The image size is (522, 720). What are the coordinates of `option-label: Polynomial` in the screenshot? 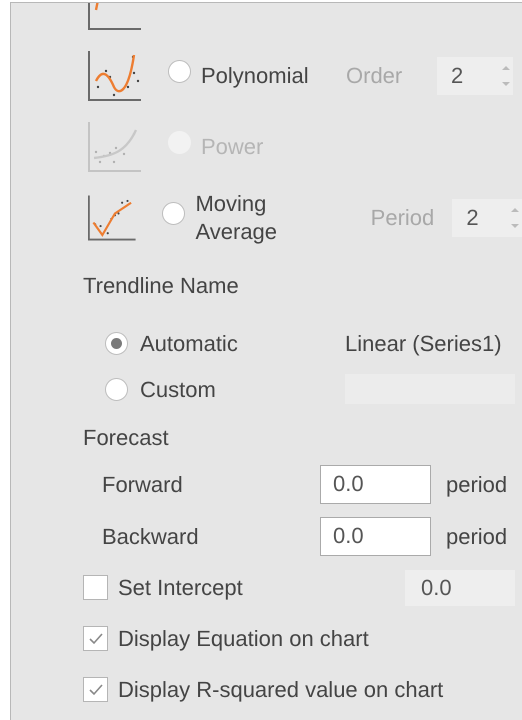 It's located at (273, 76).